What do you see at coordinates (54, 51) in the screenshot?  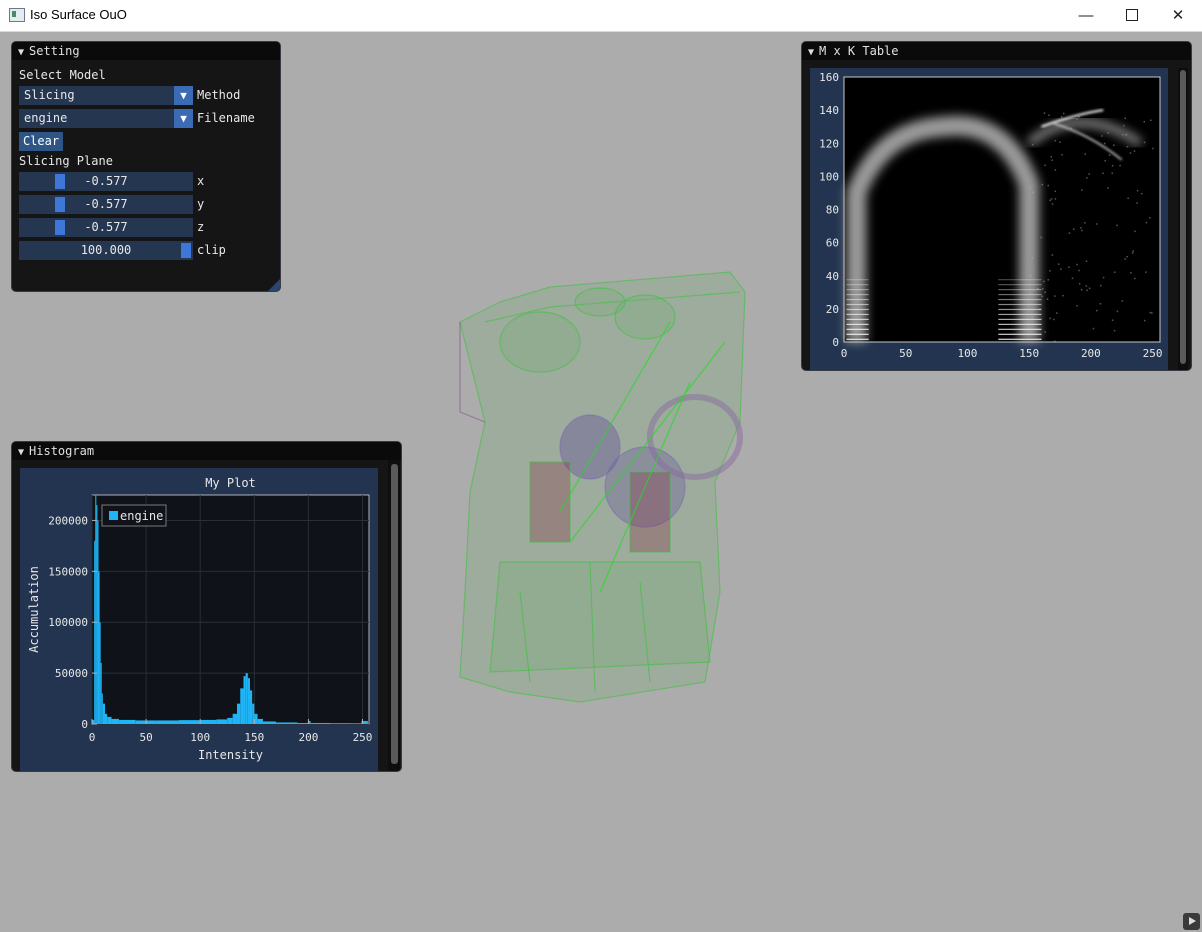 I see `setting-title: Setting` at bounding box center [54, 51].